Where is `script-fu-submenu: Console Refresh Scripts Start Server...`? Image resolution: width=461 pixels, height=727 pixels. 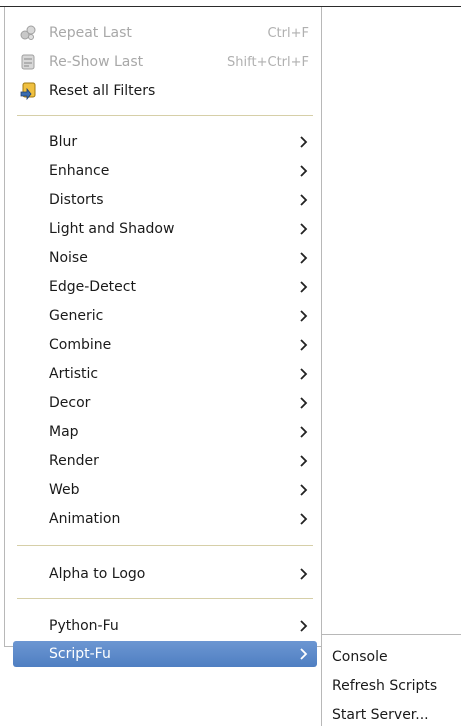 script-fu-submenu: Console Refresh Scripts Start Server... is located at coordinates (391, 680).